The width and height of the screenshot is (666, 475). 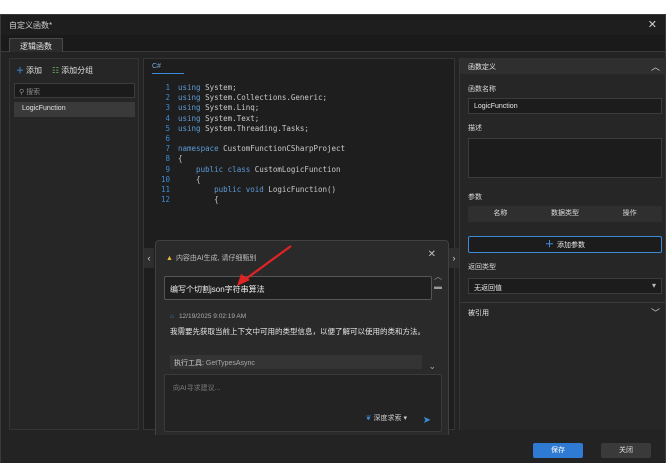 I want to click on code-text: System.Text;, so click(x=230, y=118).